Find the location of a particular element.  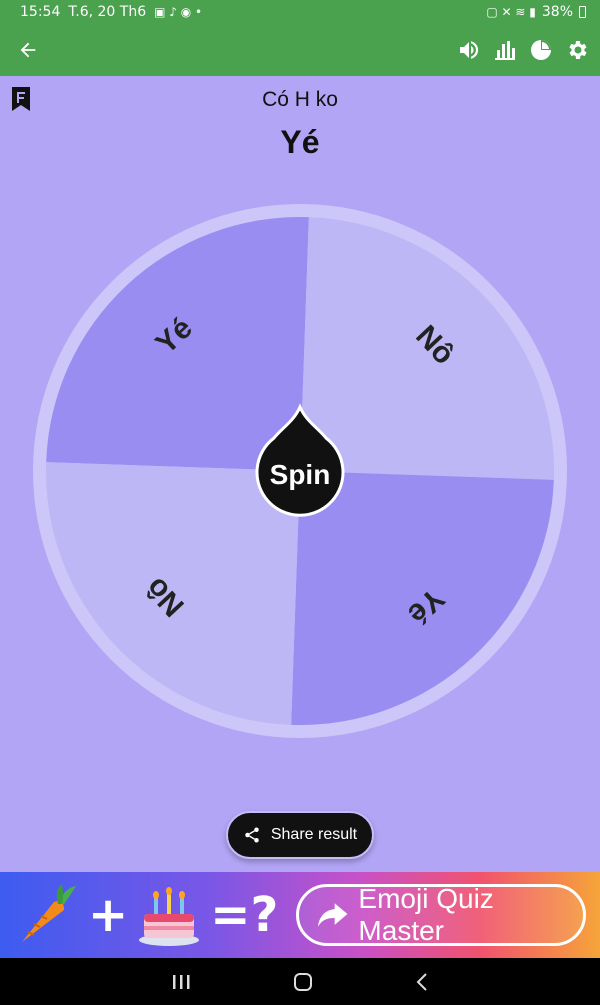

spin-label: Spin is located at coordinates (300, 474).